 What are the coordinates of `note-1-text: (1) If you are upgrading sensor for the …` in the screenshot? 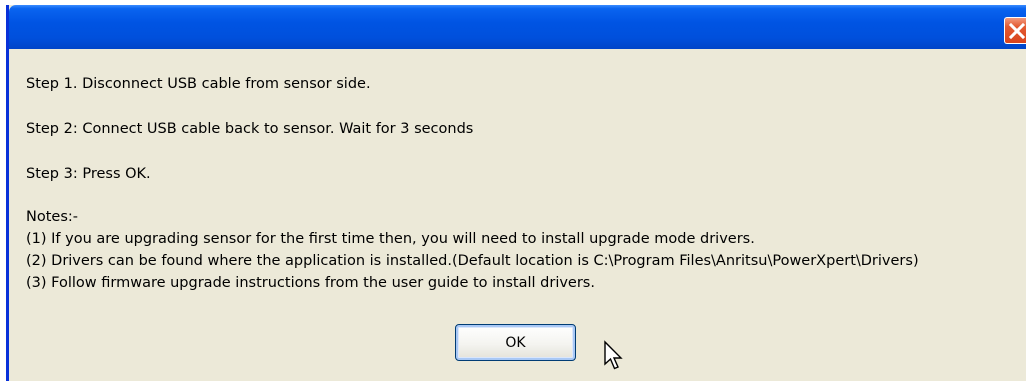 It's located at (390, 239).